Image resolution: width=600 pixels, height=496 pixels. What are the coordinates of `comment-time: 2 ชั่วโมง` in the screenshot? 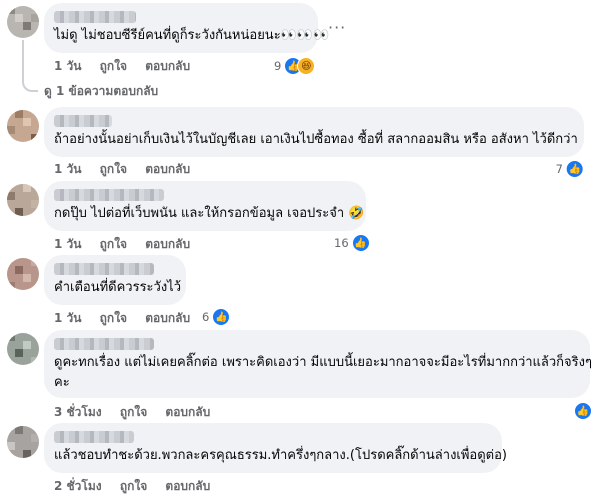 It's located at (78, 486).